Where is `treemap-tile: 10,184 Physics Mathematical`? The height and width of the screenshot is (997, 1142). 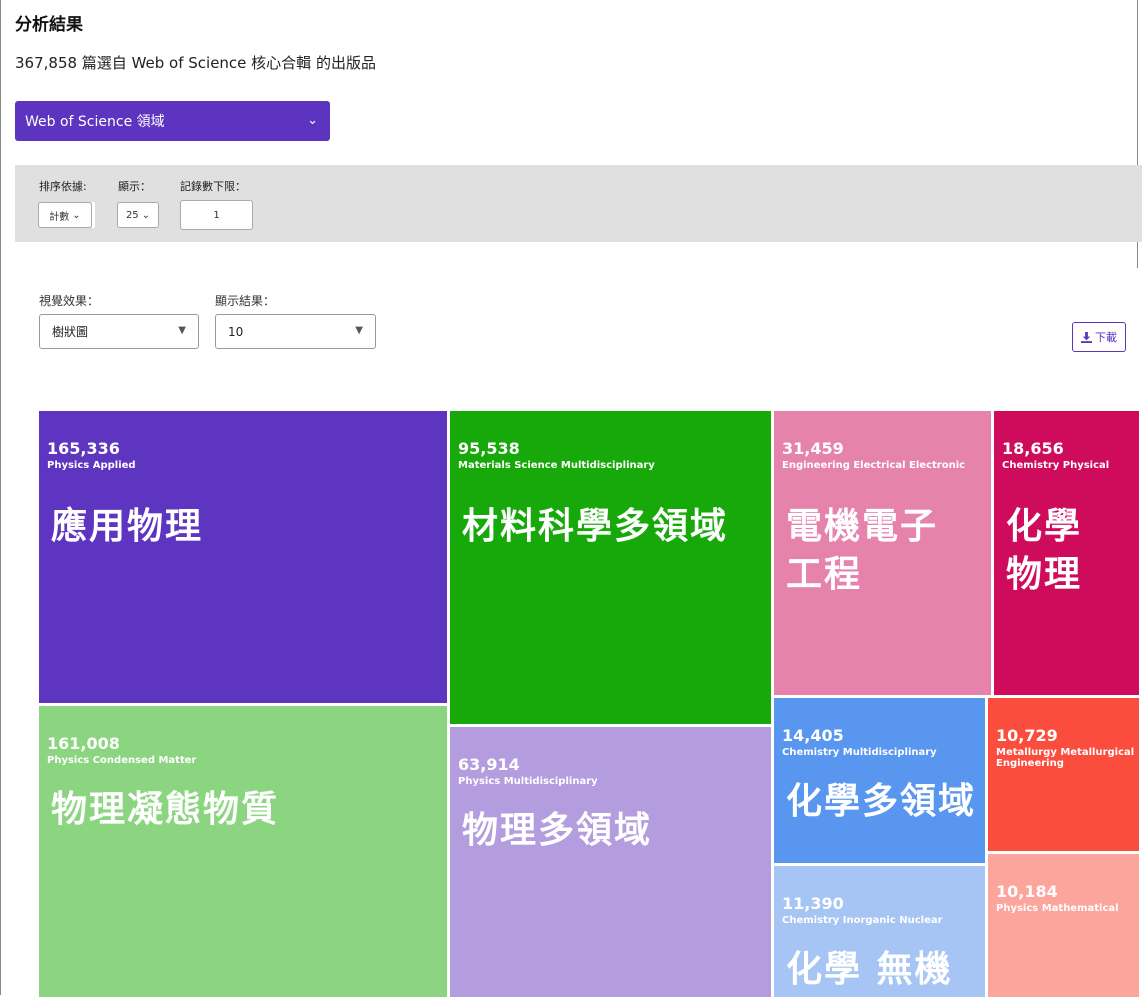
treemap-tile: 10,184 Physics Mathematical is located at coordinates (1063, 925).